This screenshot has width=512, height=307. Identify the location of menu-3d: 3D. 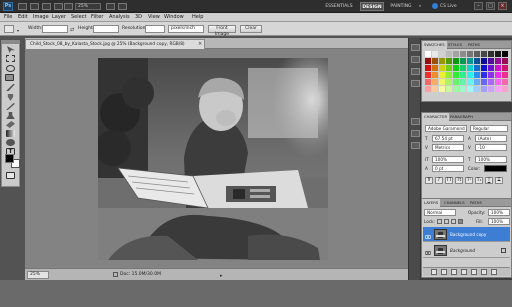
(138, 17).